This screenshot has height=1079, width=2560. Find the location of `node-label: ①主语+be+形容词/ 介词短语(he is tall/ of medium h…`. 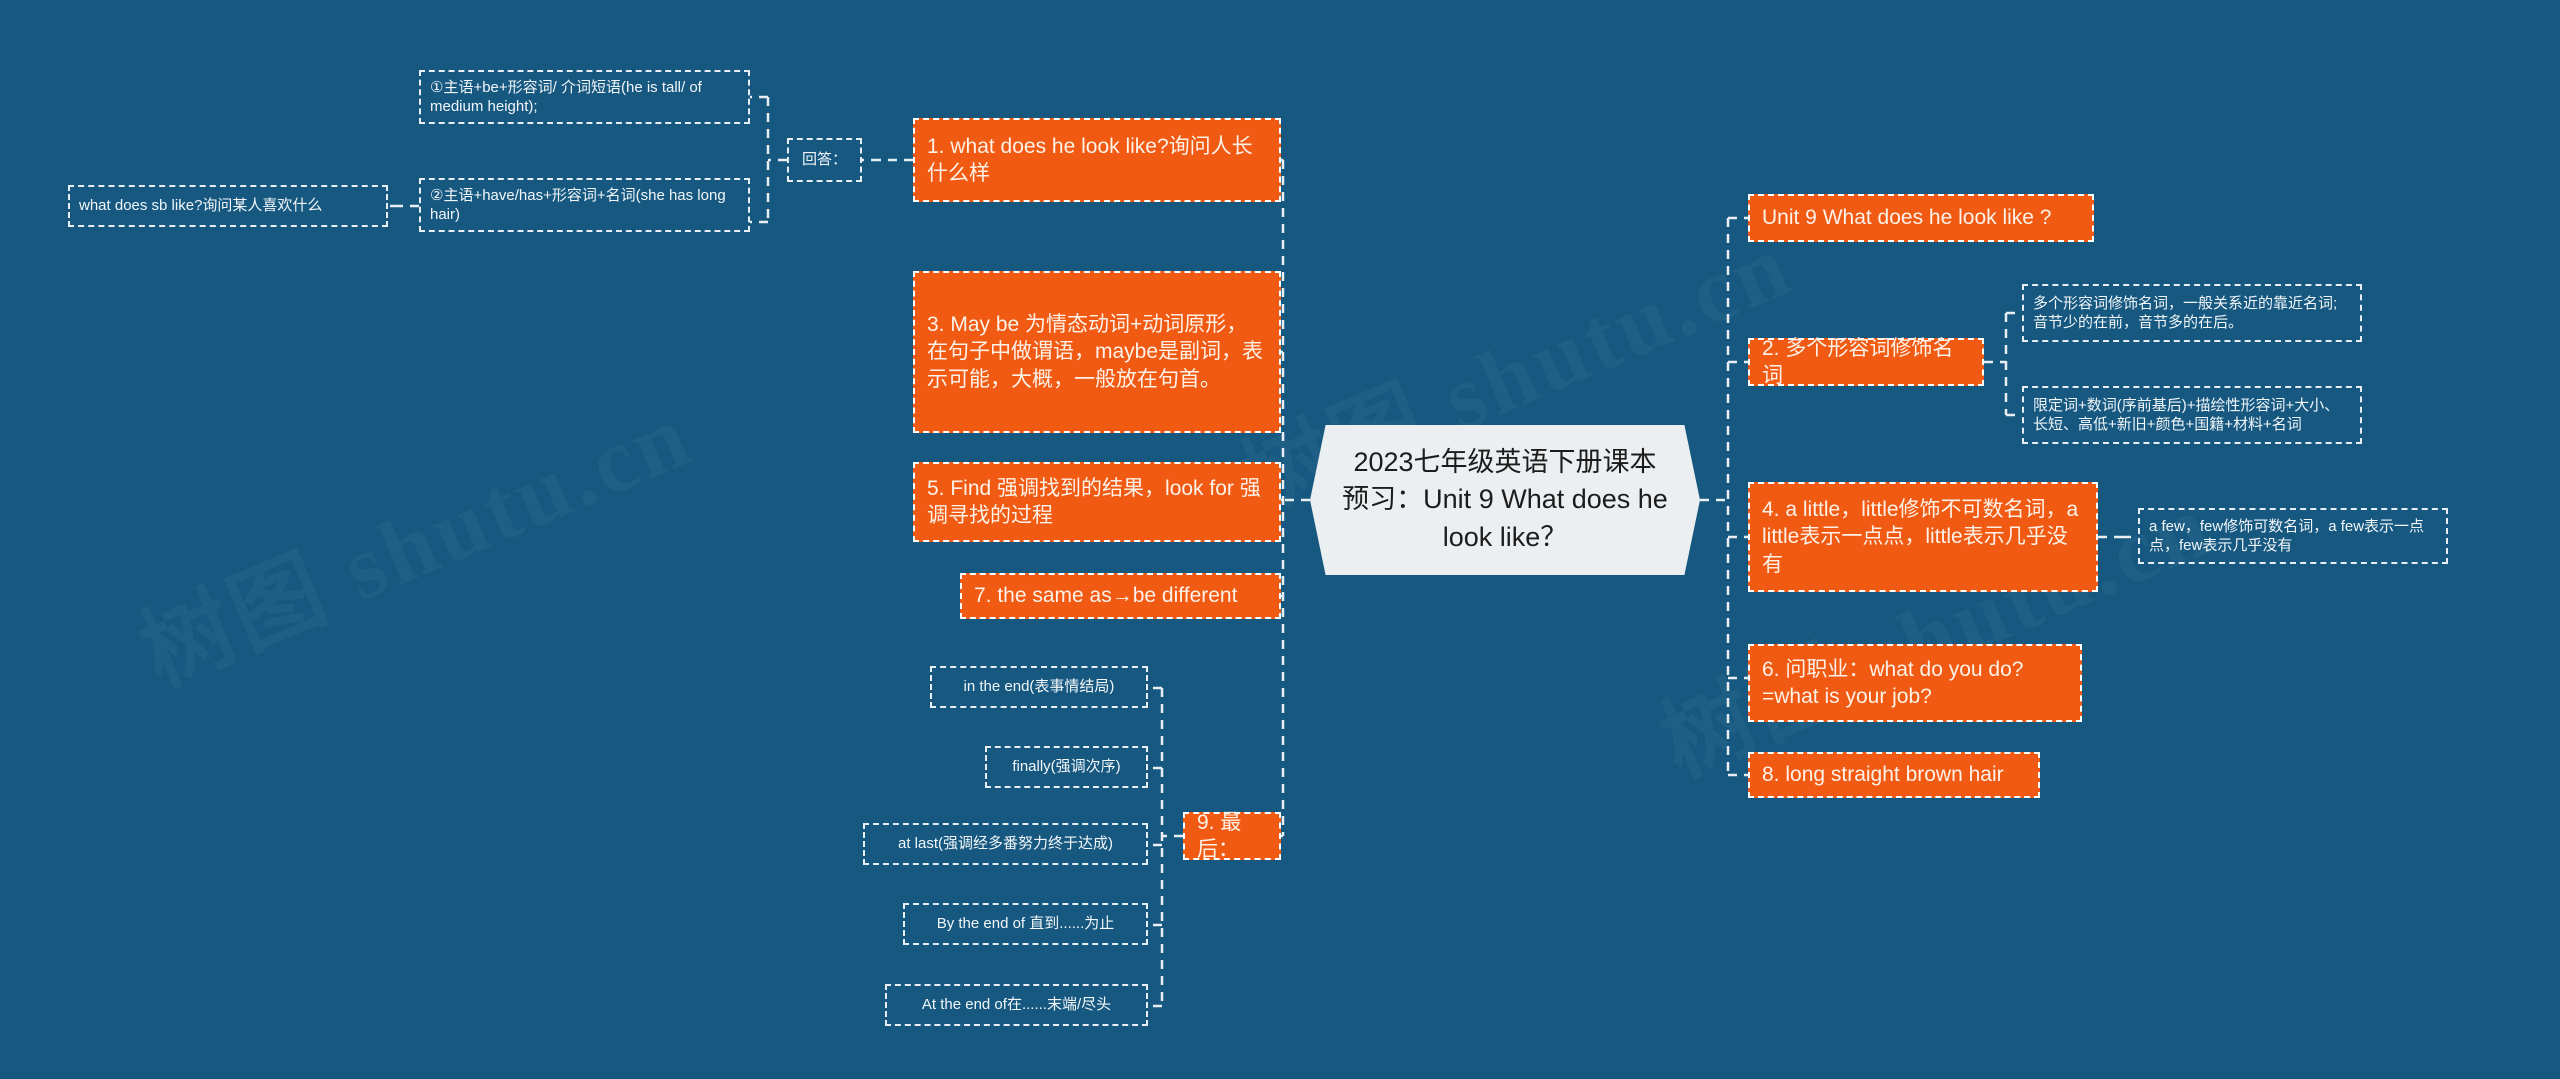

node-label: ①主语+be+形容词/ 介词短语(he is tall/ of medium h… is located at coordinates (568, 97).